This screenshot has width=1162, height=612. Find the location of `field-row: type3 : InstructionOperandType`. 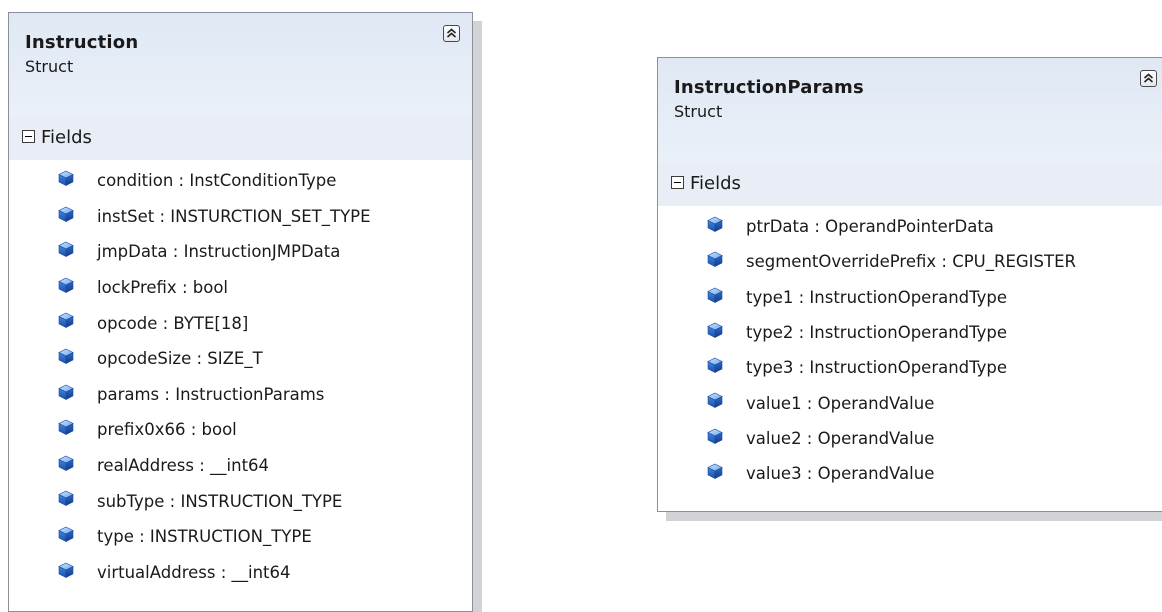

field-row: type3 : InstructionOperandType is located at coordinates (910, 367).